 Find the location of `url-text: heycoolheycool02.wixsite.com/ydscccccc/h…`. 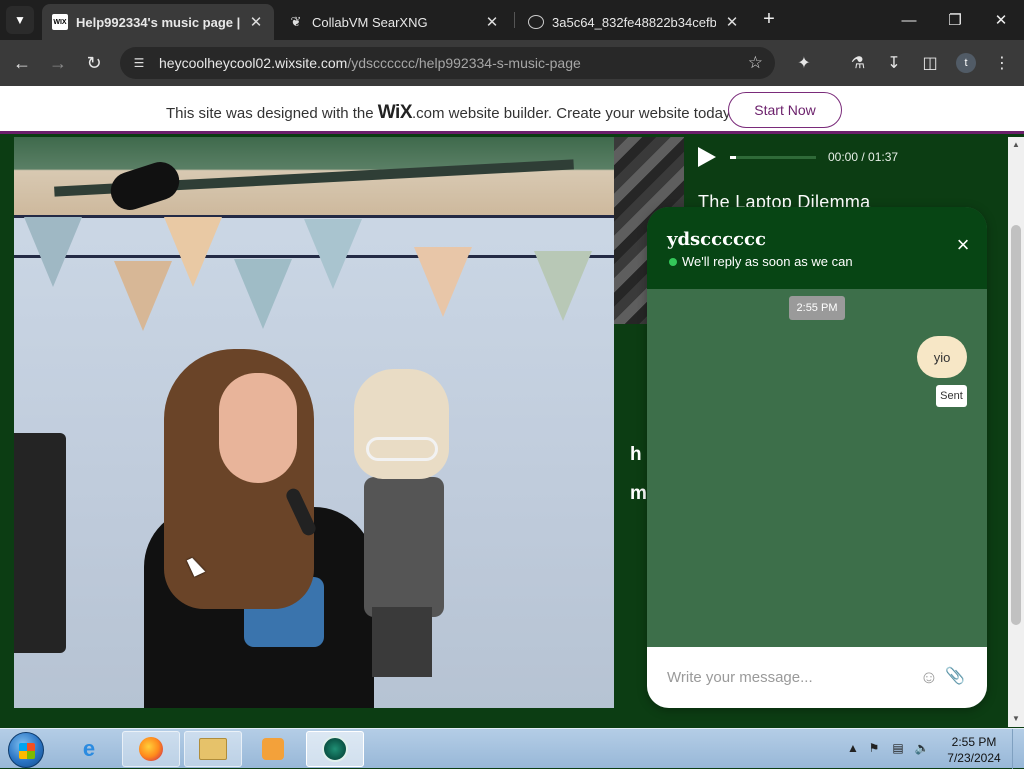

url-text: heycoolheycool02.wixsite.com/ydscccccc/h… is located at coordinates (370, 63).